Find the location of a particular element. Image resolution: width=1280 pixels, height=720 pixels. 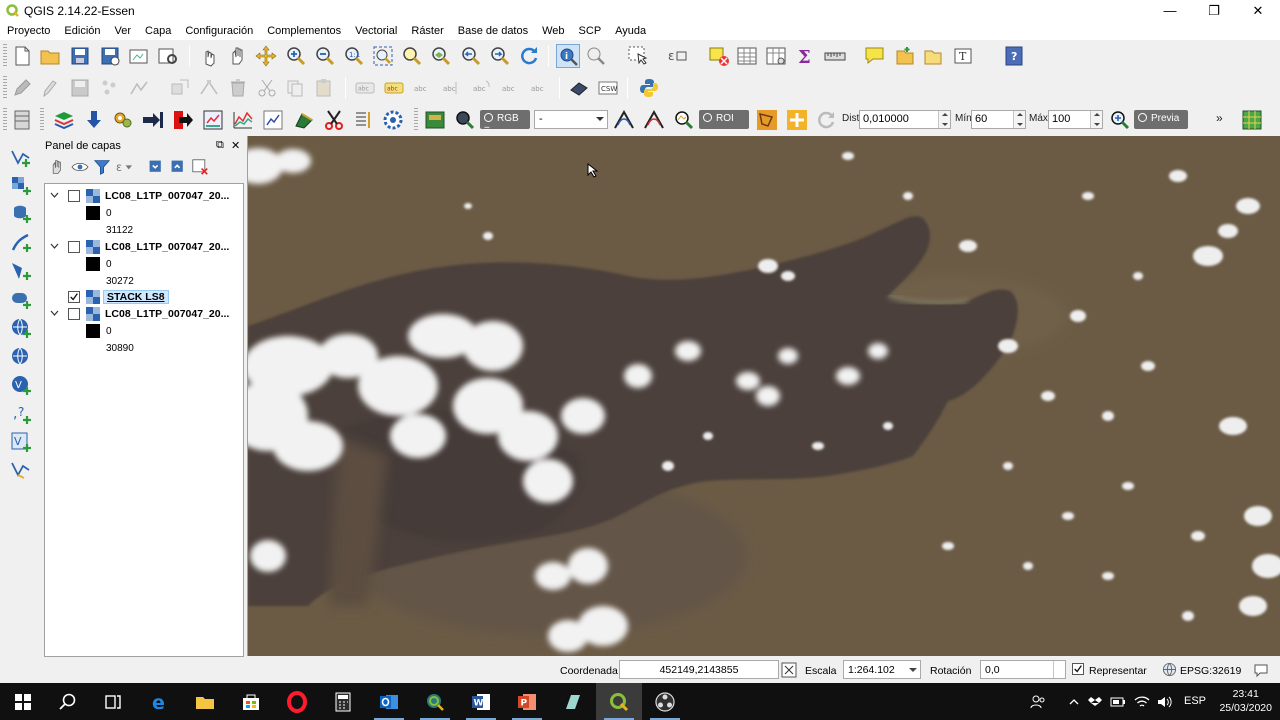

add-raster-layer-icon is located at coordinates (64, 120).